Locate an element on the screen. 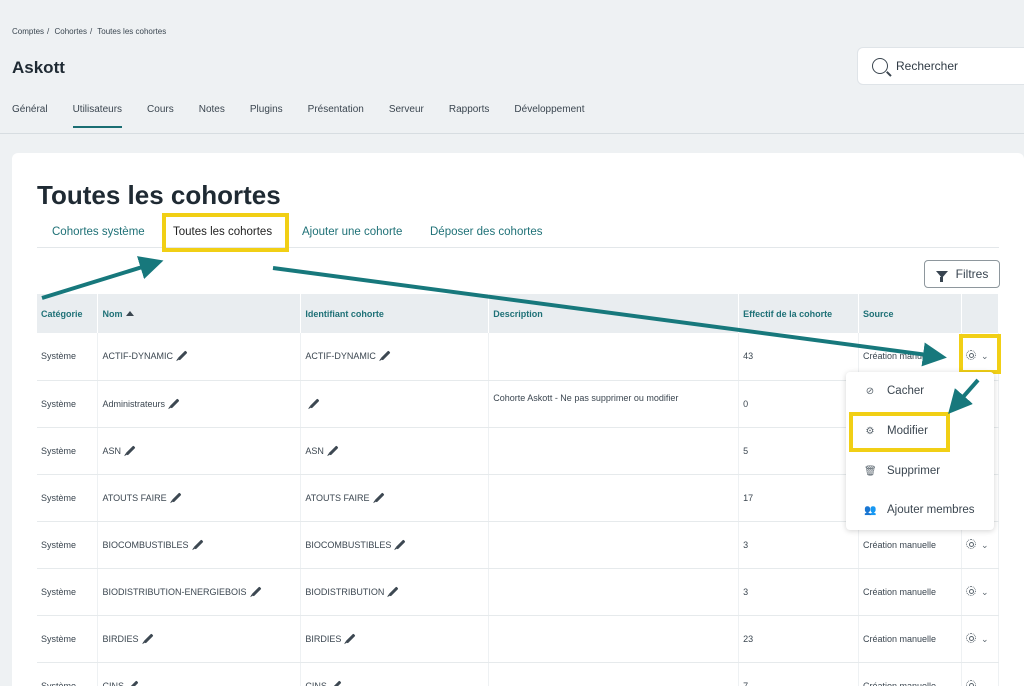  nav-divider is located at coordinates (512, 133).